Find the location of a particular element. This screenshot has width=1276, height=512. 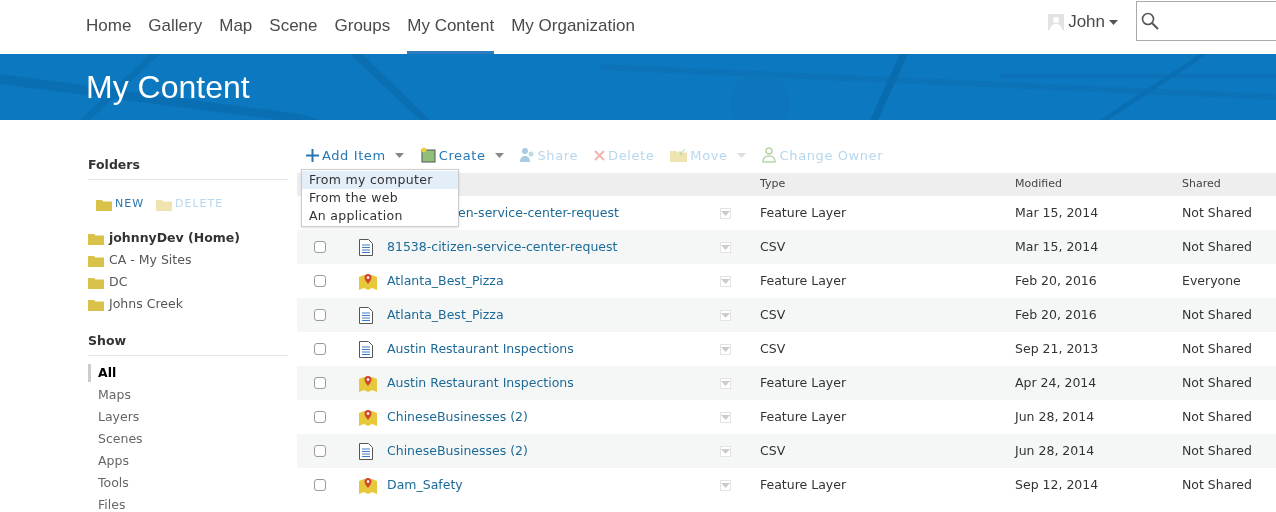

filter-item: Maps is located at coordinates (188, 395).